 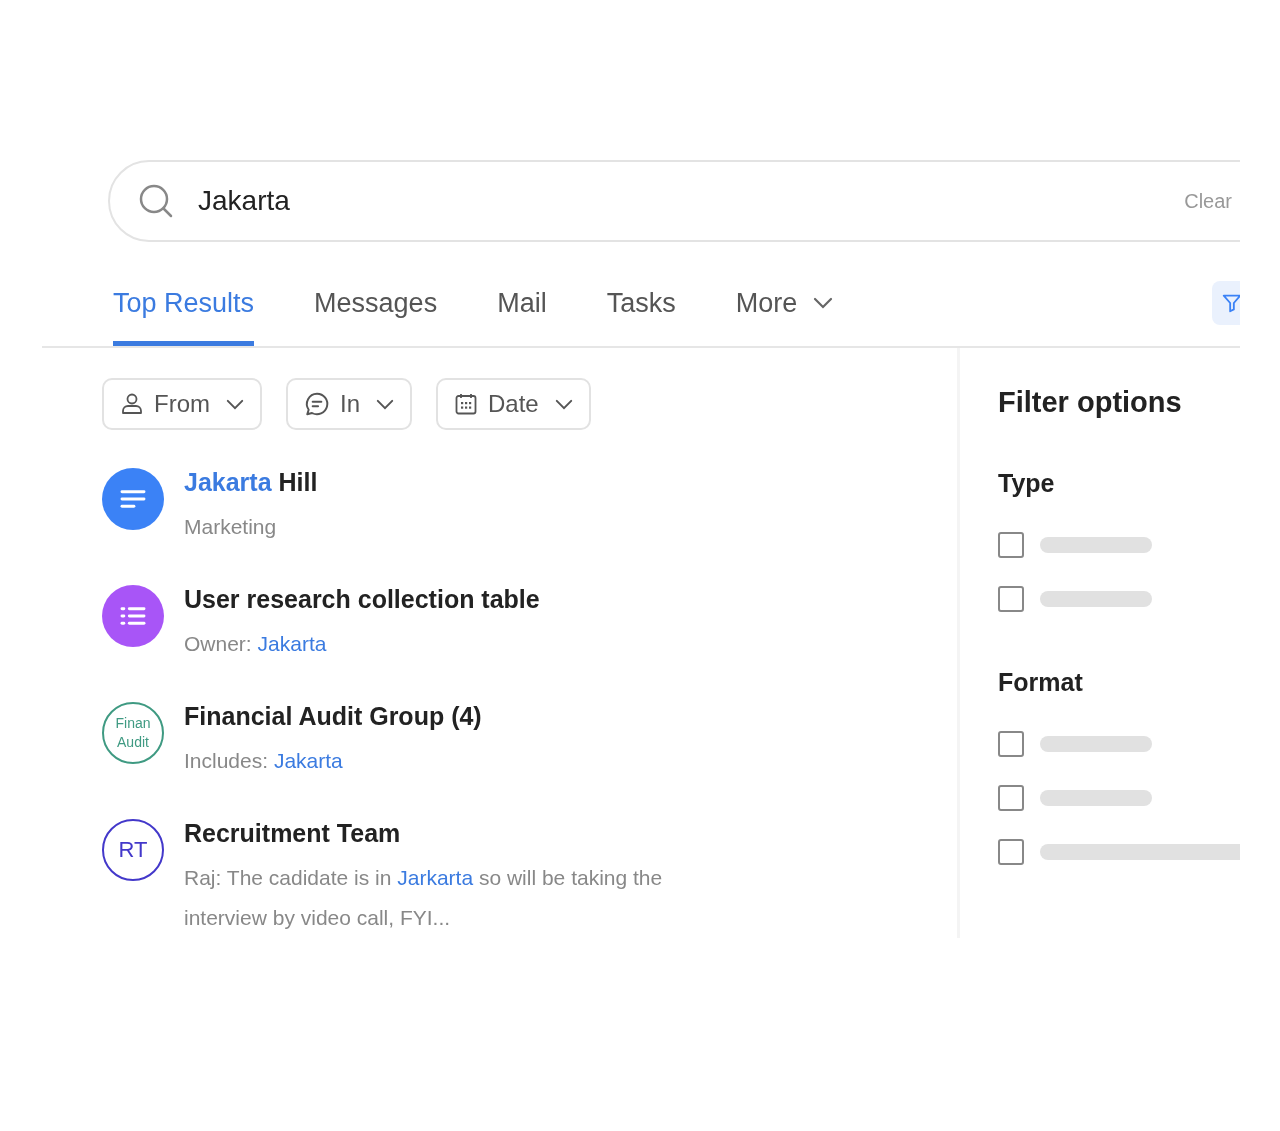 I want to click on tab: Top Results, so click(x=184, y=303).